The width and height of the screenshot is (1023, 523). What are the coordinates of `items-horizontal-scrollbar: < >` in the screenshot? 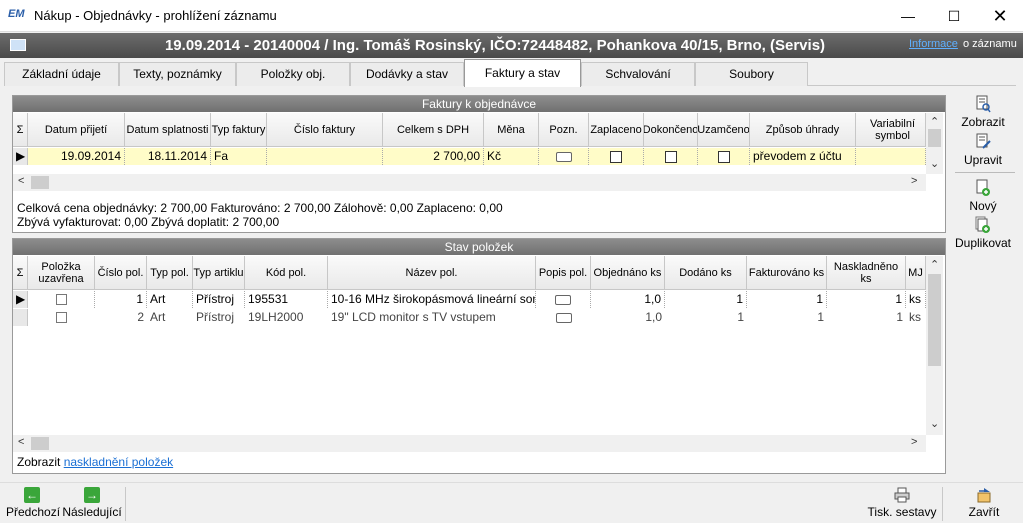 It's located at (469, 443).